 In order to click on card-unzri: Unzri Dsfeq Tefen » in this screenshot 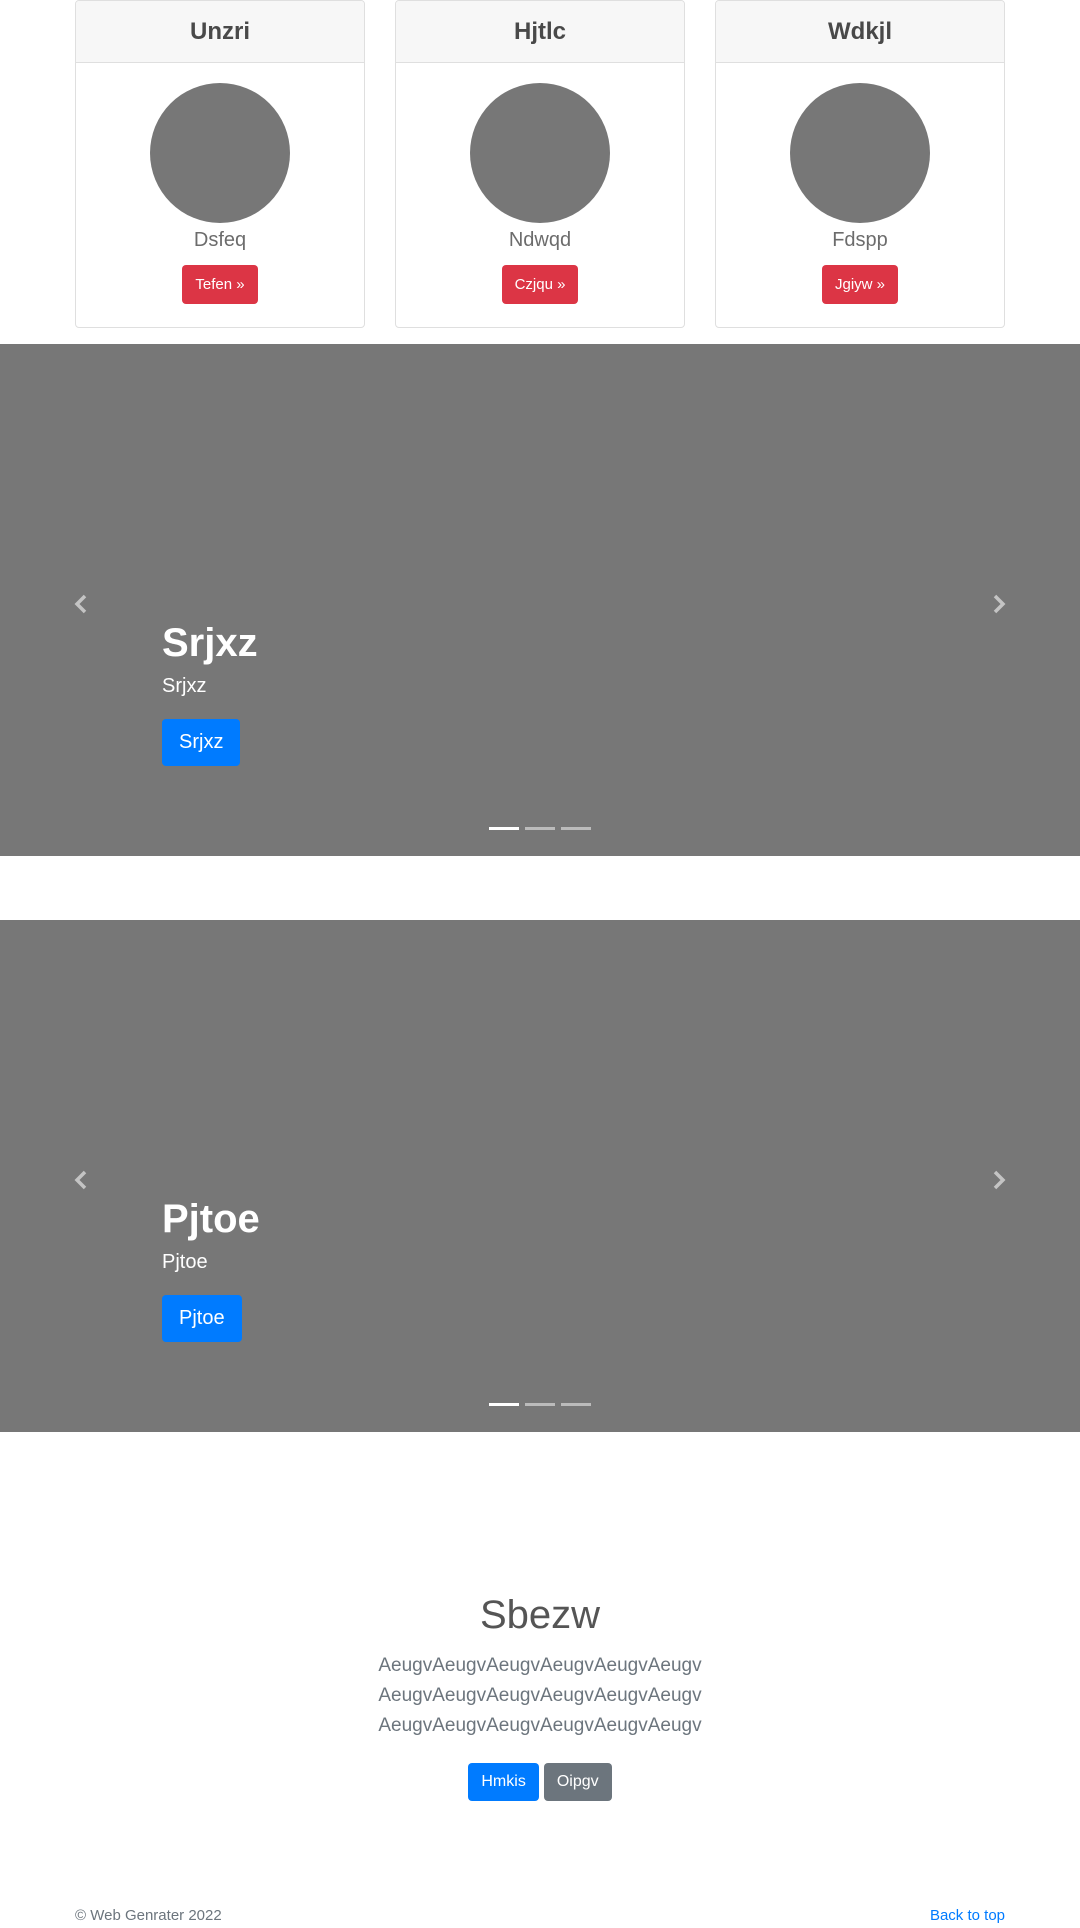, I will do `click(220, 164)`.